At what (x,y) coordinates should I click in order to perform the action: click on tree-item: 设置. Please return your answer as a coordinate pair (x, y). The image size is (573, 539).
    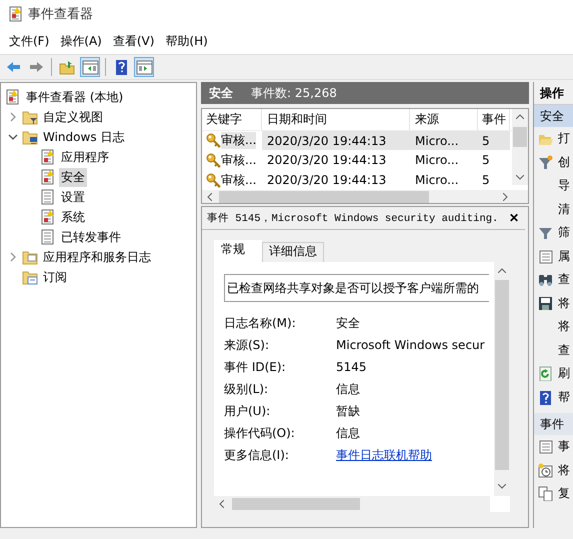
    Looking at the image, I should click on (73, 197).